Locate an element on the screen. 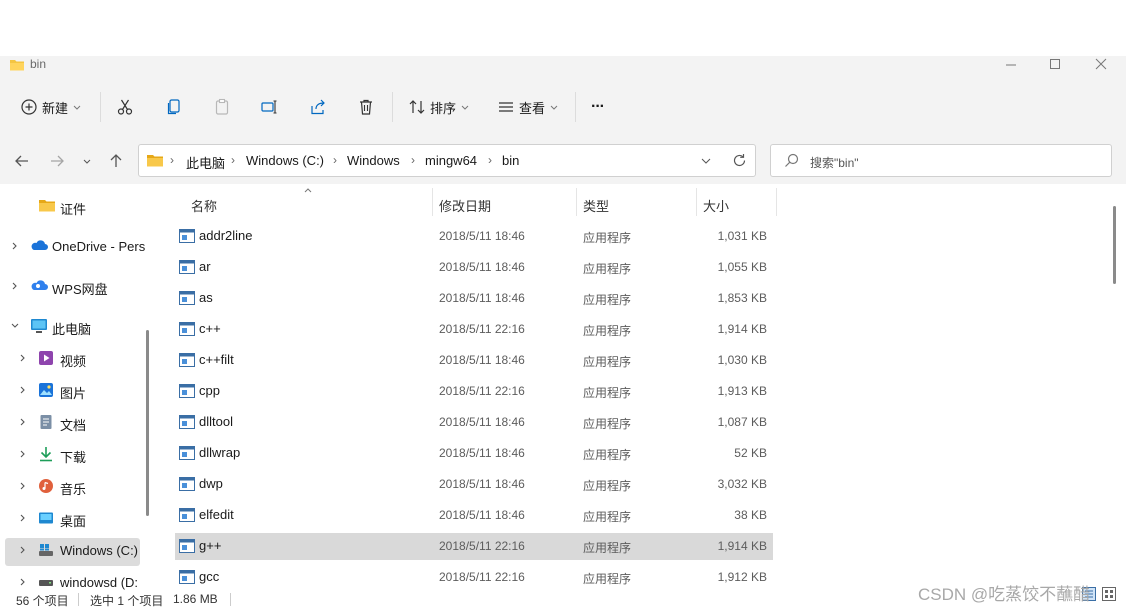 The width and height of the screenshot is (1126, 609). sidebar-item-videos: 视频 is located at coordinates (78, 359).